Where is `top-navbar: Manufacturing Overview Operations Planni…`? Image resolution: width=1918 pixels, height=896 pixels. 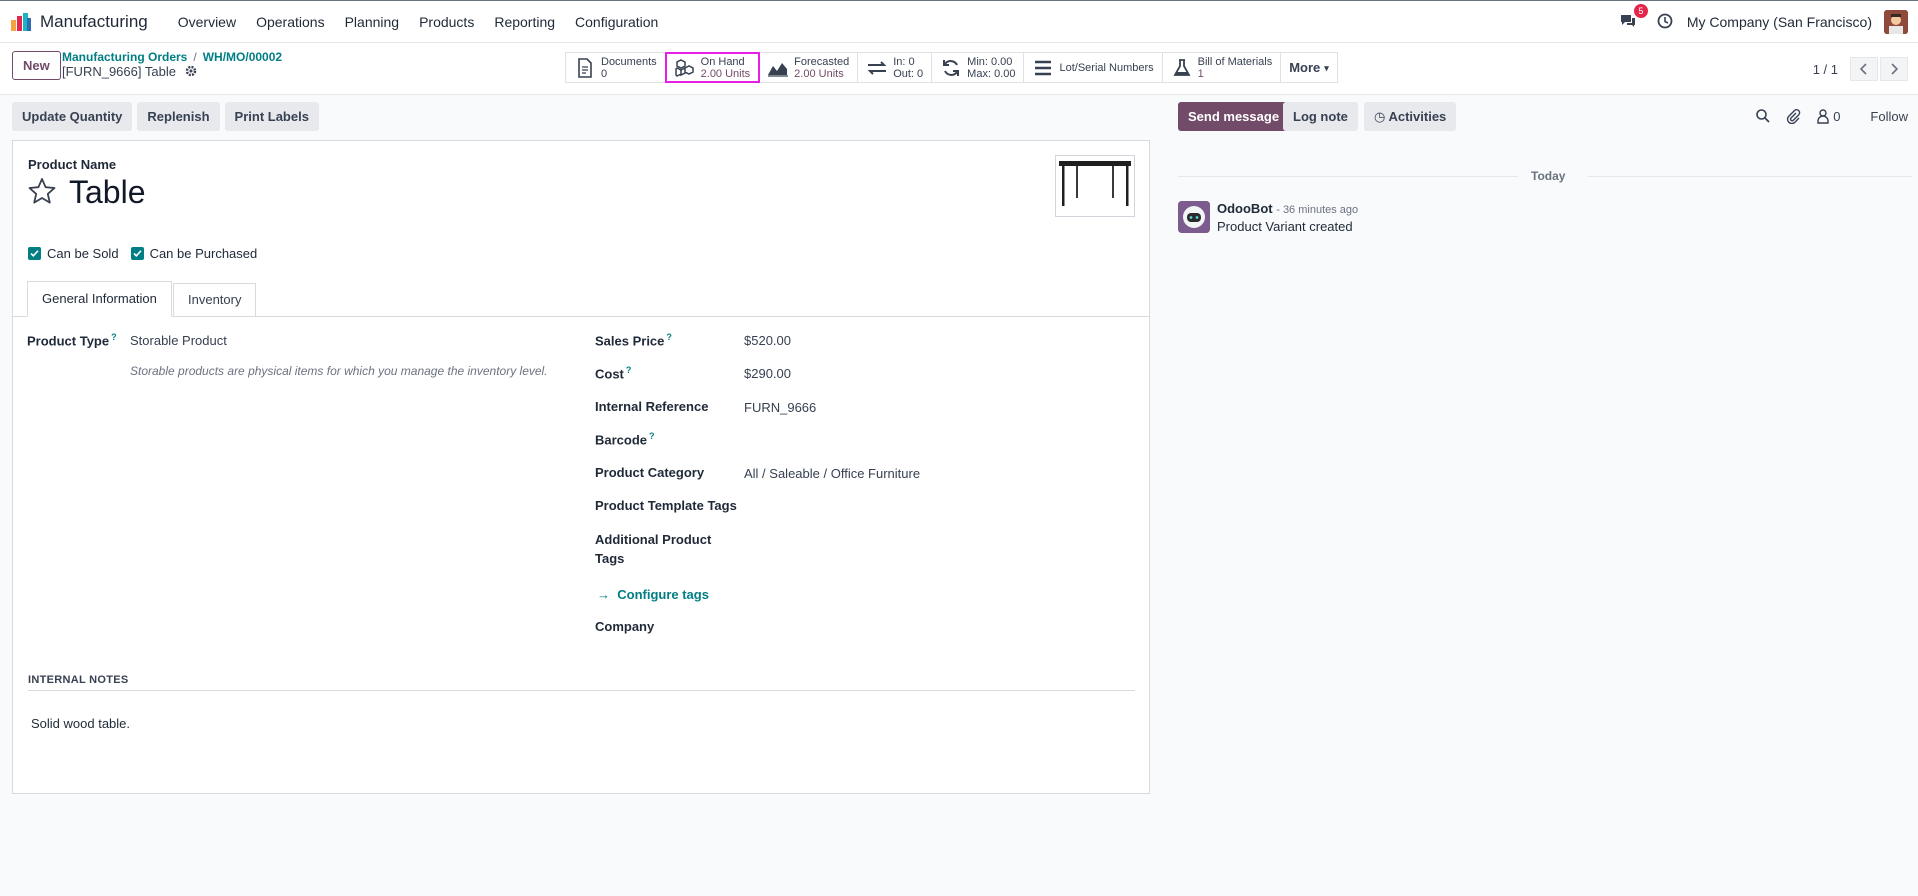
top-navbar: Manufacturing Overview Operations Planni… is located at coordinates (959, 21).